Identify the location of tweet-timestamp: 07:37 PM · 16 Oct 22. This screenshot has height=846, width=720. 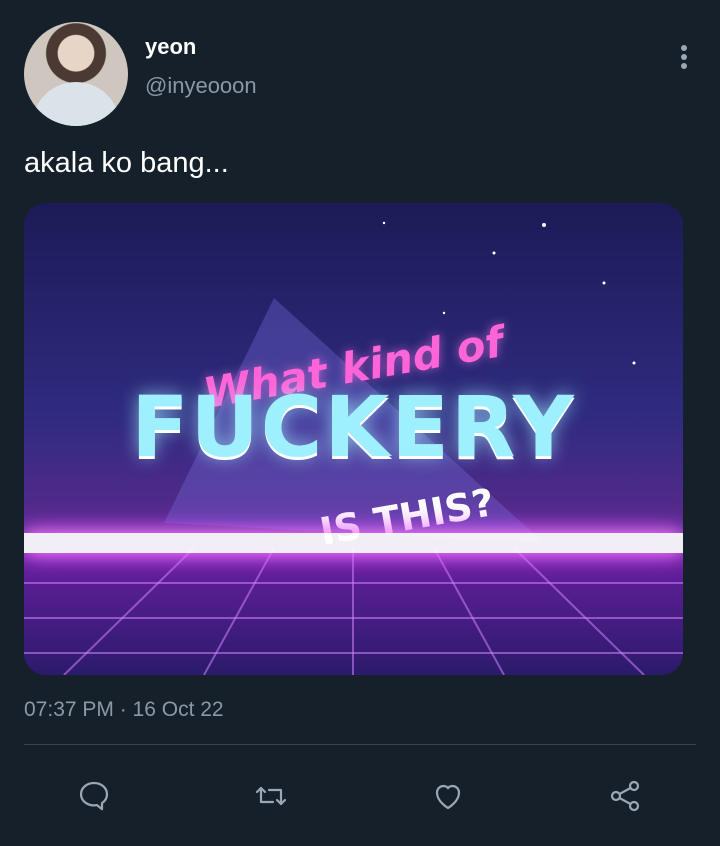
(124, 710).